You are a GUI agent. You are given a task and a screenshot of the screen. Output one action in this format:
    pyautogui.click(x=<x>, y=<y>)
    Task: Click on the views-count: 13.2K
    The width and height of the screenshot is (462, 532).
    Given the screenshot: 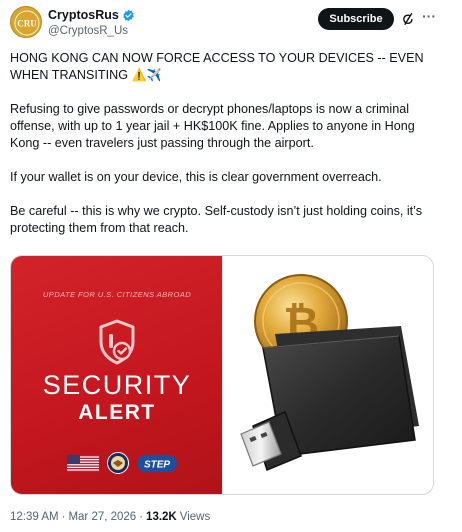 What is the action you would take?
    pyautogui.click(x=161, y=517)
    